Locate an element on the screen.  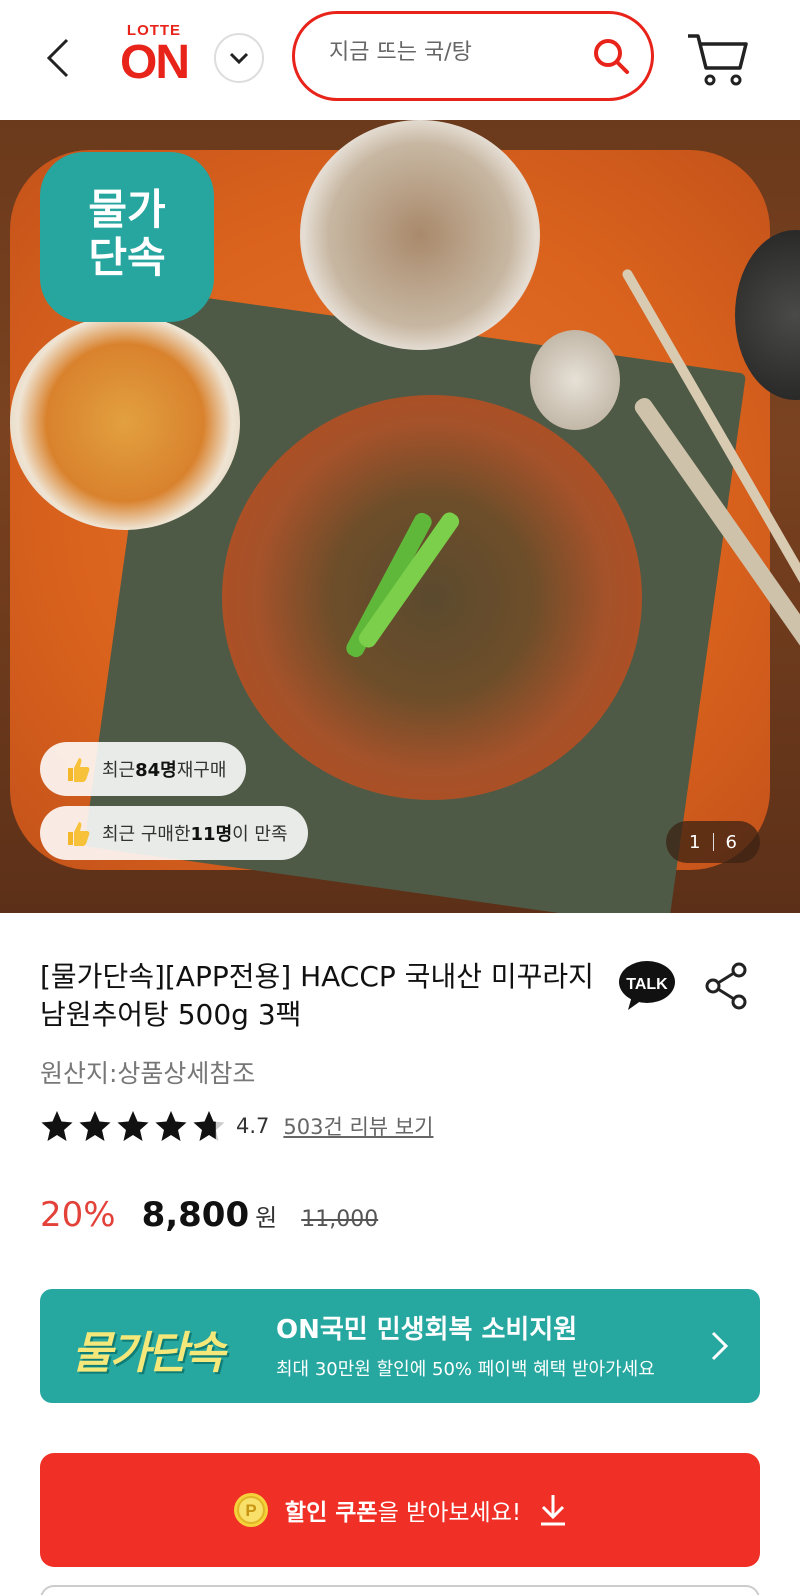
pager-current: 1 is located at coordinates (695, 842).